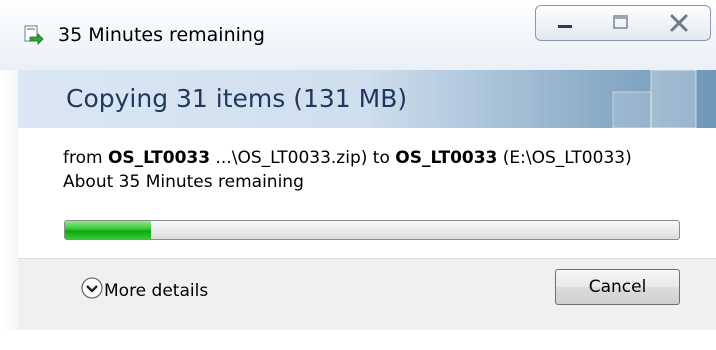 The image size is (716, 350). Describe the element at coordinates (358, 340) in the screenshot. I see `window-bottom-edge` at that location.